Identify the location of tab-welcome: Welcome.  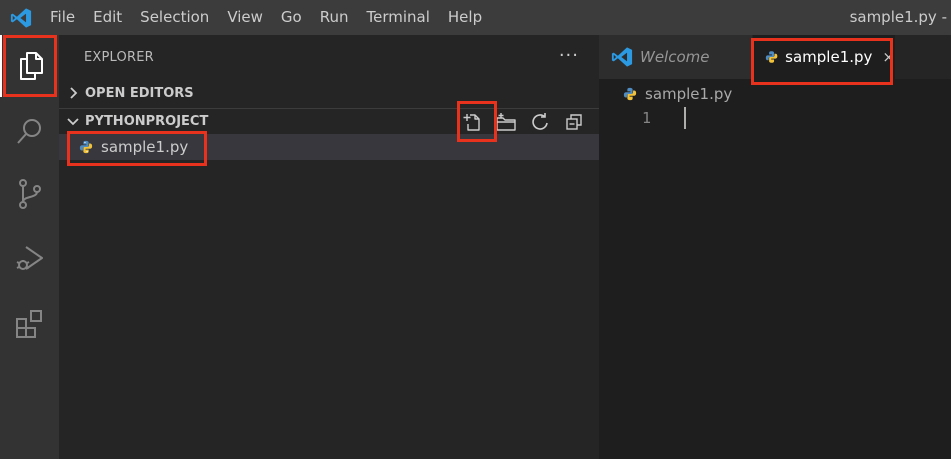
(676, 57).